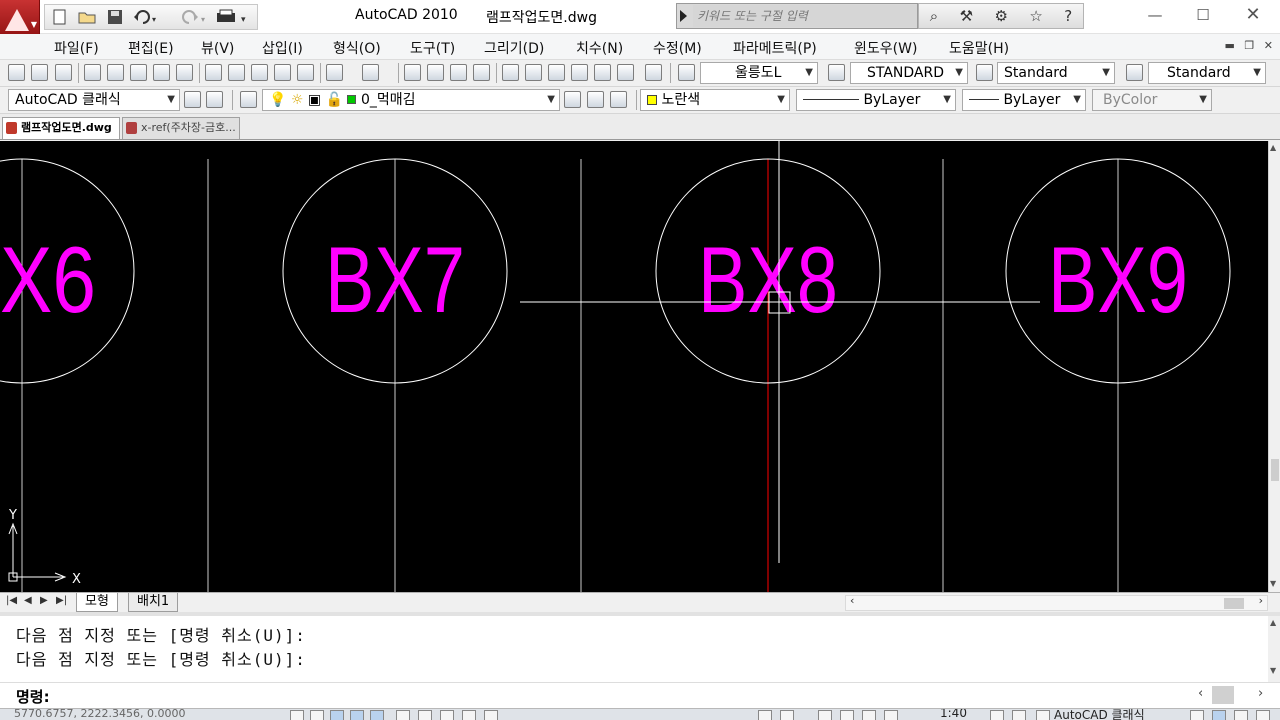 This screenshot has width=1280, height=720. I want to click on tab-model: 모형, so click(97, 602).